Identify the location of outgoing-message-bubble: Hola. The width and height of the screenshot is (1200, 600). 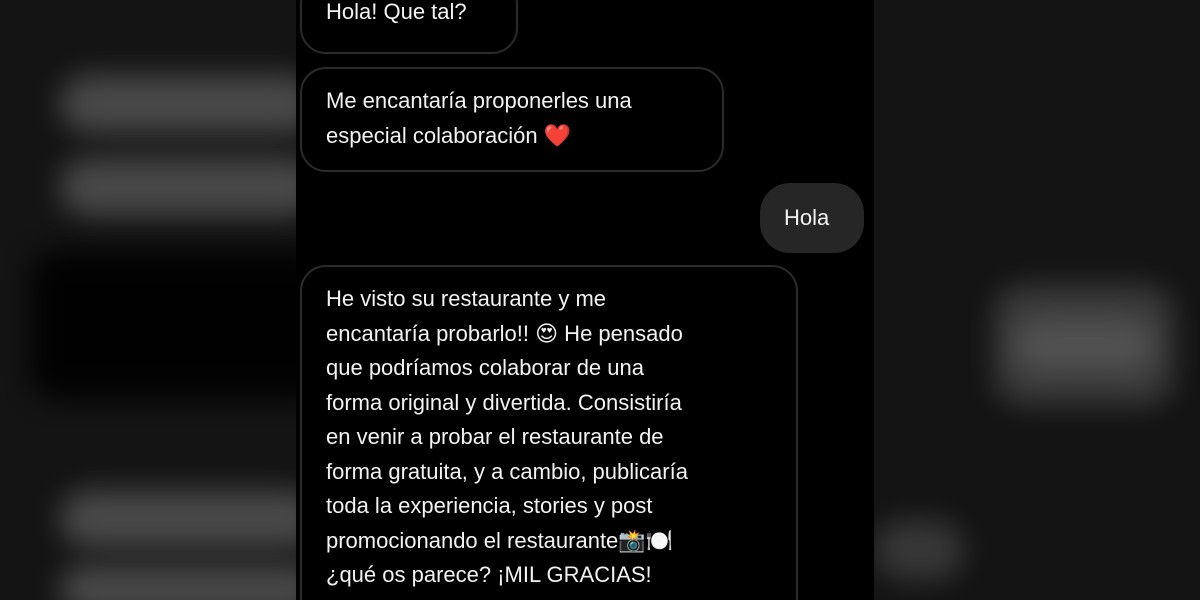
(812, 218).